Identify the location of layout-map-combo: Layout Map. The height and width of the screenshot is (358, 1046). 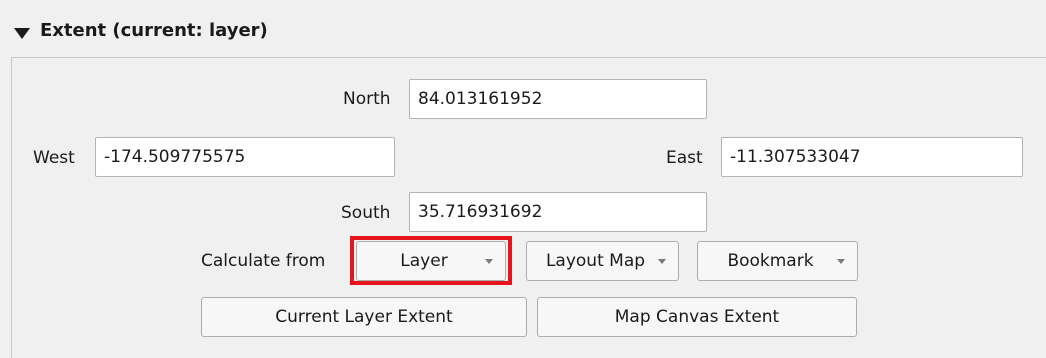
(602, 261).